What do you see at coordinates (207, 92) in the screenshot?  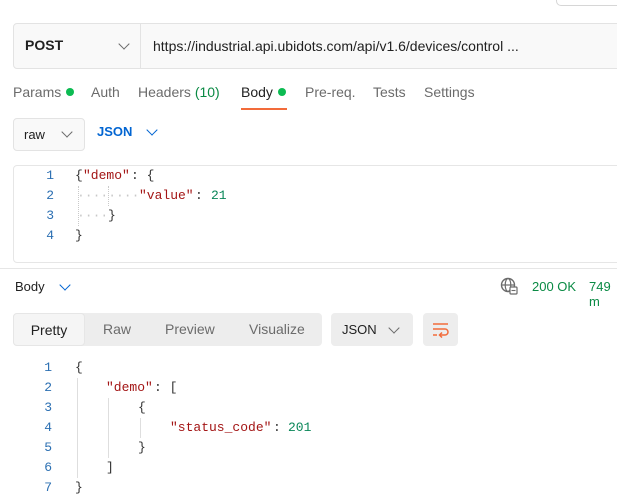 I see `headers-count: (10)` at bounding box center [207, 92].